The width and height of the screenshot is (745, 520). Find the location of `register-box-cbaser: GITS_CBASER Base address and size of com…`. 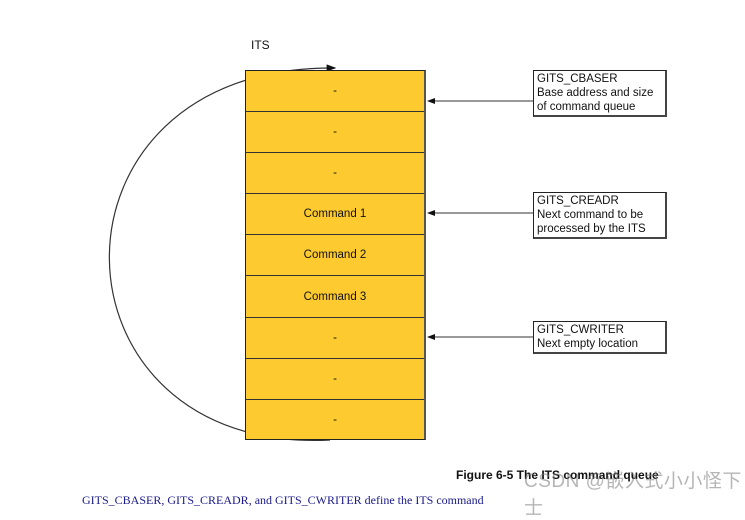

register-box-cbaser: GITS_CBASER Base address and size of com… is located at coordinates (600, 93).